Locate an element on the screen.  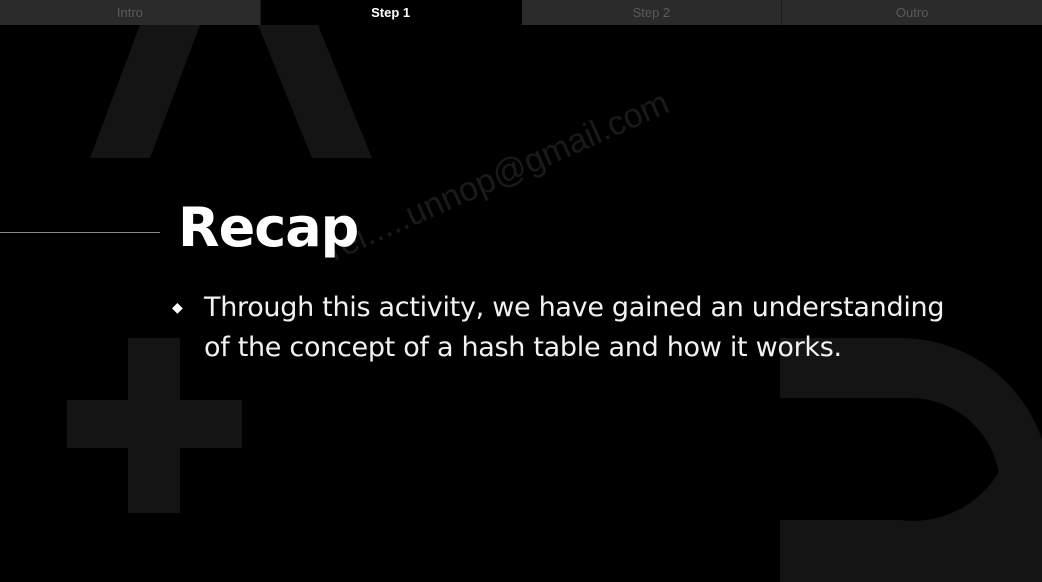
tab-step-2: Step 2 is located at coordinates (652, 12).